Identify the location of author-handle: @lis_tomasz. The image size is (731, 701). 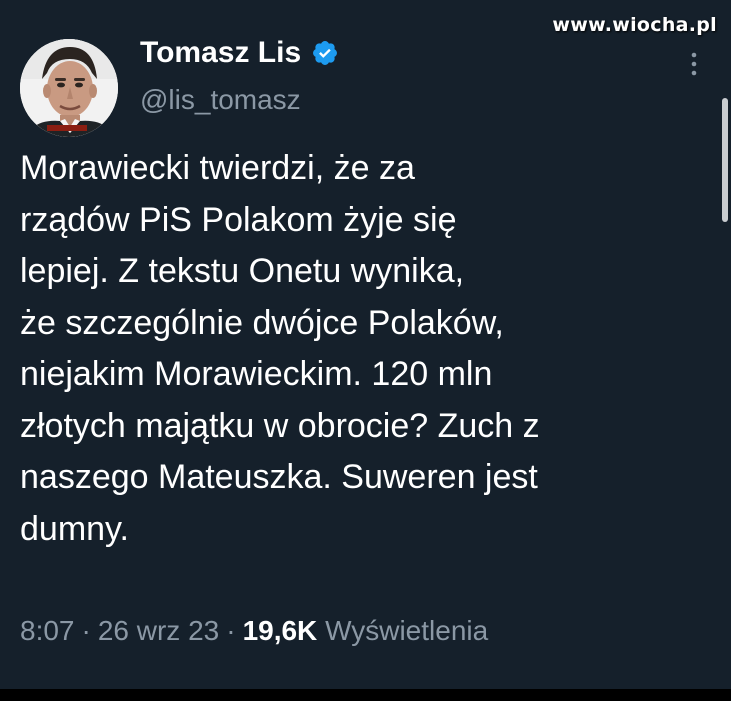
(220, 100).